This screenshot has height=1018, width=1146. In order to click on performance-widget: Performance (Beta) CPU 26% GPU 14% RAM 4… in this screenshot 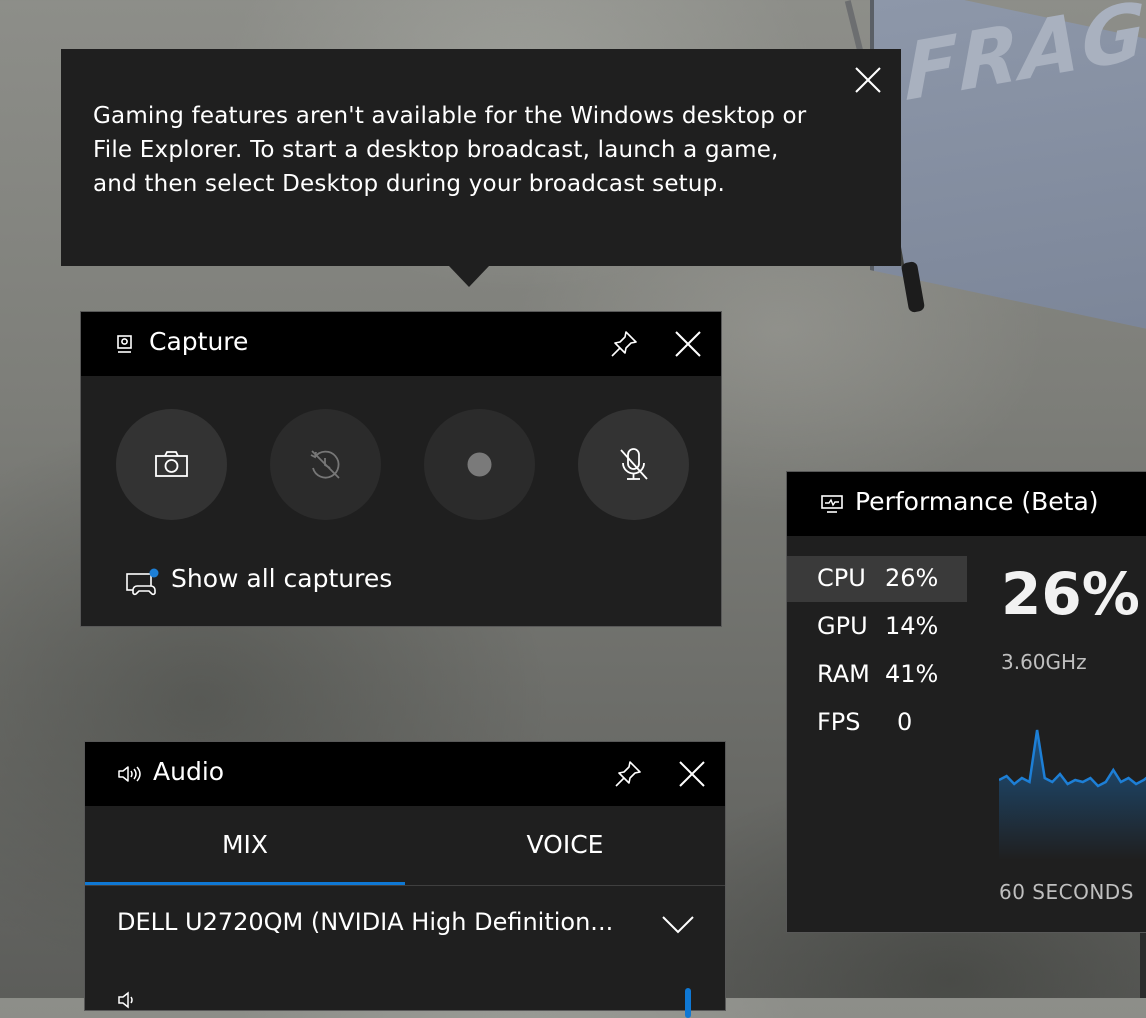, I will do `click(966, 702)`.